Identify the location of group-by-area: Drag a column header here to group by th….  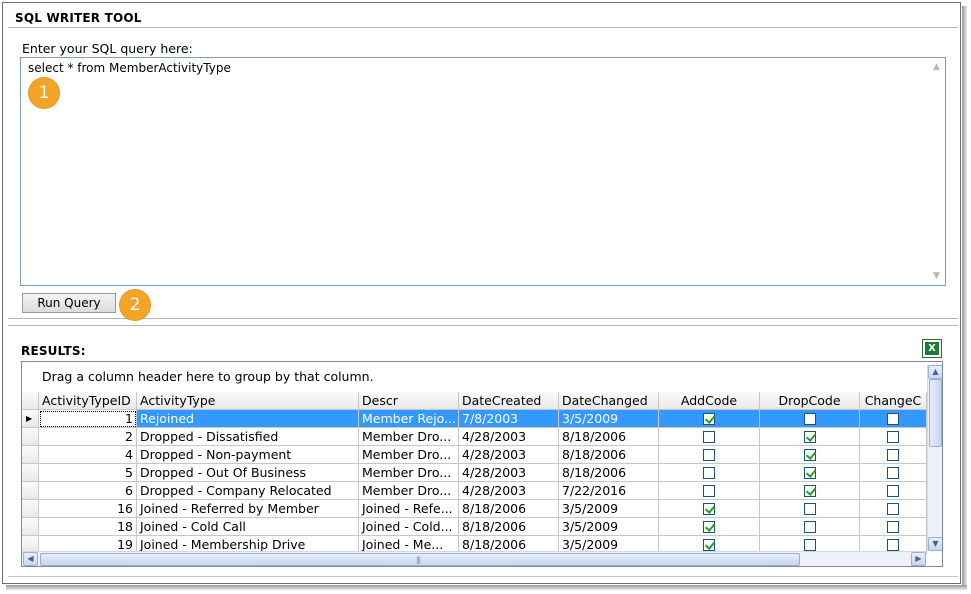
(482, 376).